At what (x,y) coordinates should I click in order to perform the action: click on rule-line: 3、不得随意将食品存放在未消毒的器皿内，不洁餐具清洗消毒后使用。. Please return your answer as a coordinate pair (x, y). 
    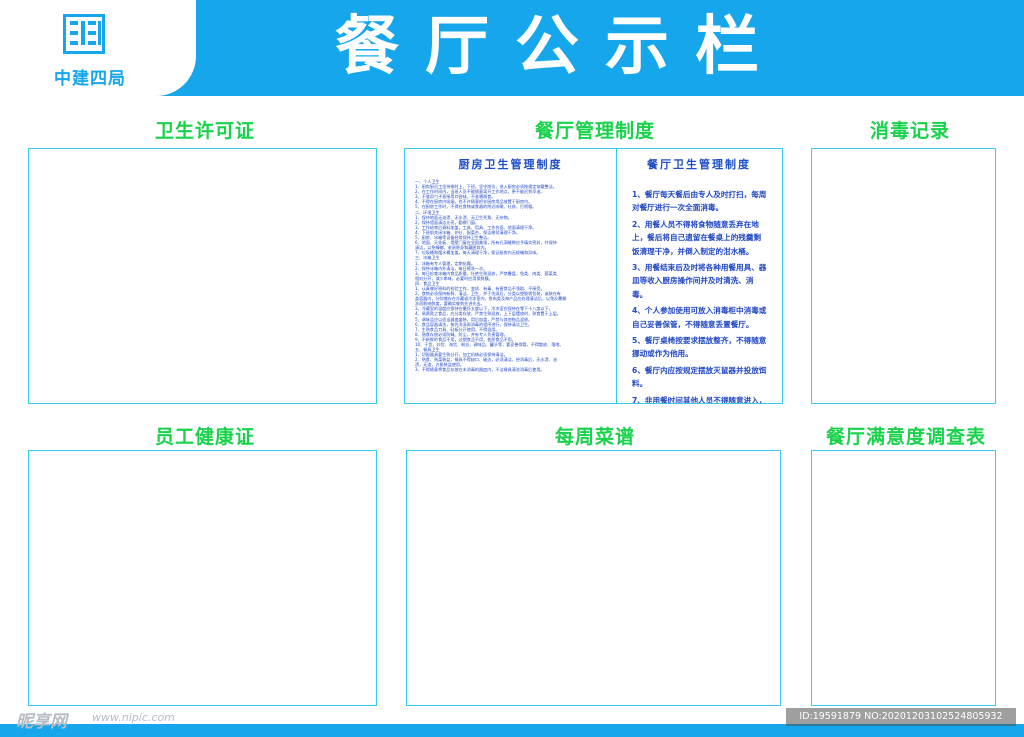
    Looking at the image, I should click on (480, 370).